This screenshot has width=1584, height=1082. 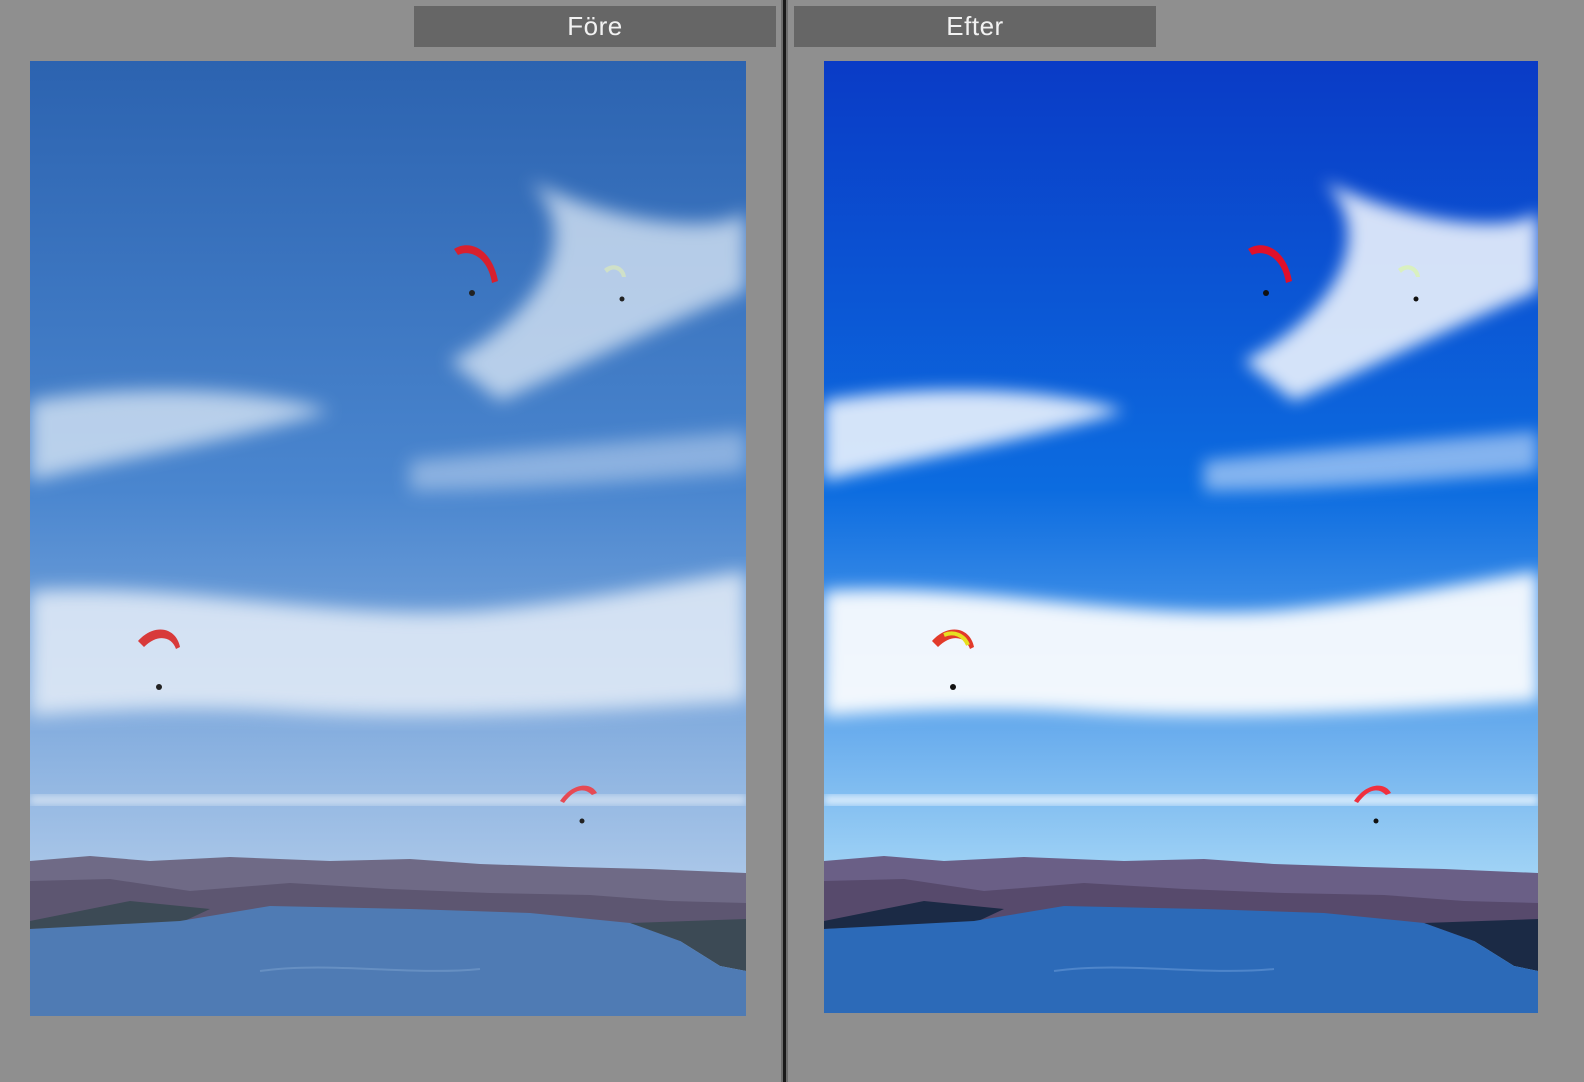 I want to click on after-label: Efter, so click(x=975, y=26).